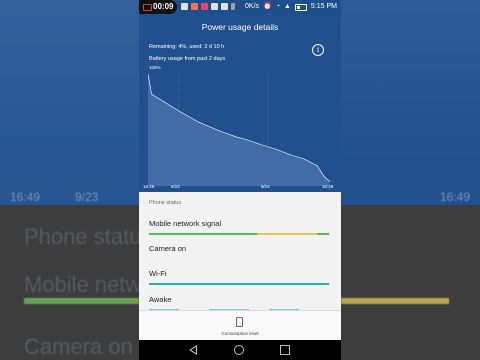 Image resolution: width=480 pixels, height=360 pixels. I want to click on battery-chart, so click(239, 130).